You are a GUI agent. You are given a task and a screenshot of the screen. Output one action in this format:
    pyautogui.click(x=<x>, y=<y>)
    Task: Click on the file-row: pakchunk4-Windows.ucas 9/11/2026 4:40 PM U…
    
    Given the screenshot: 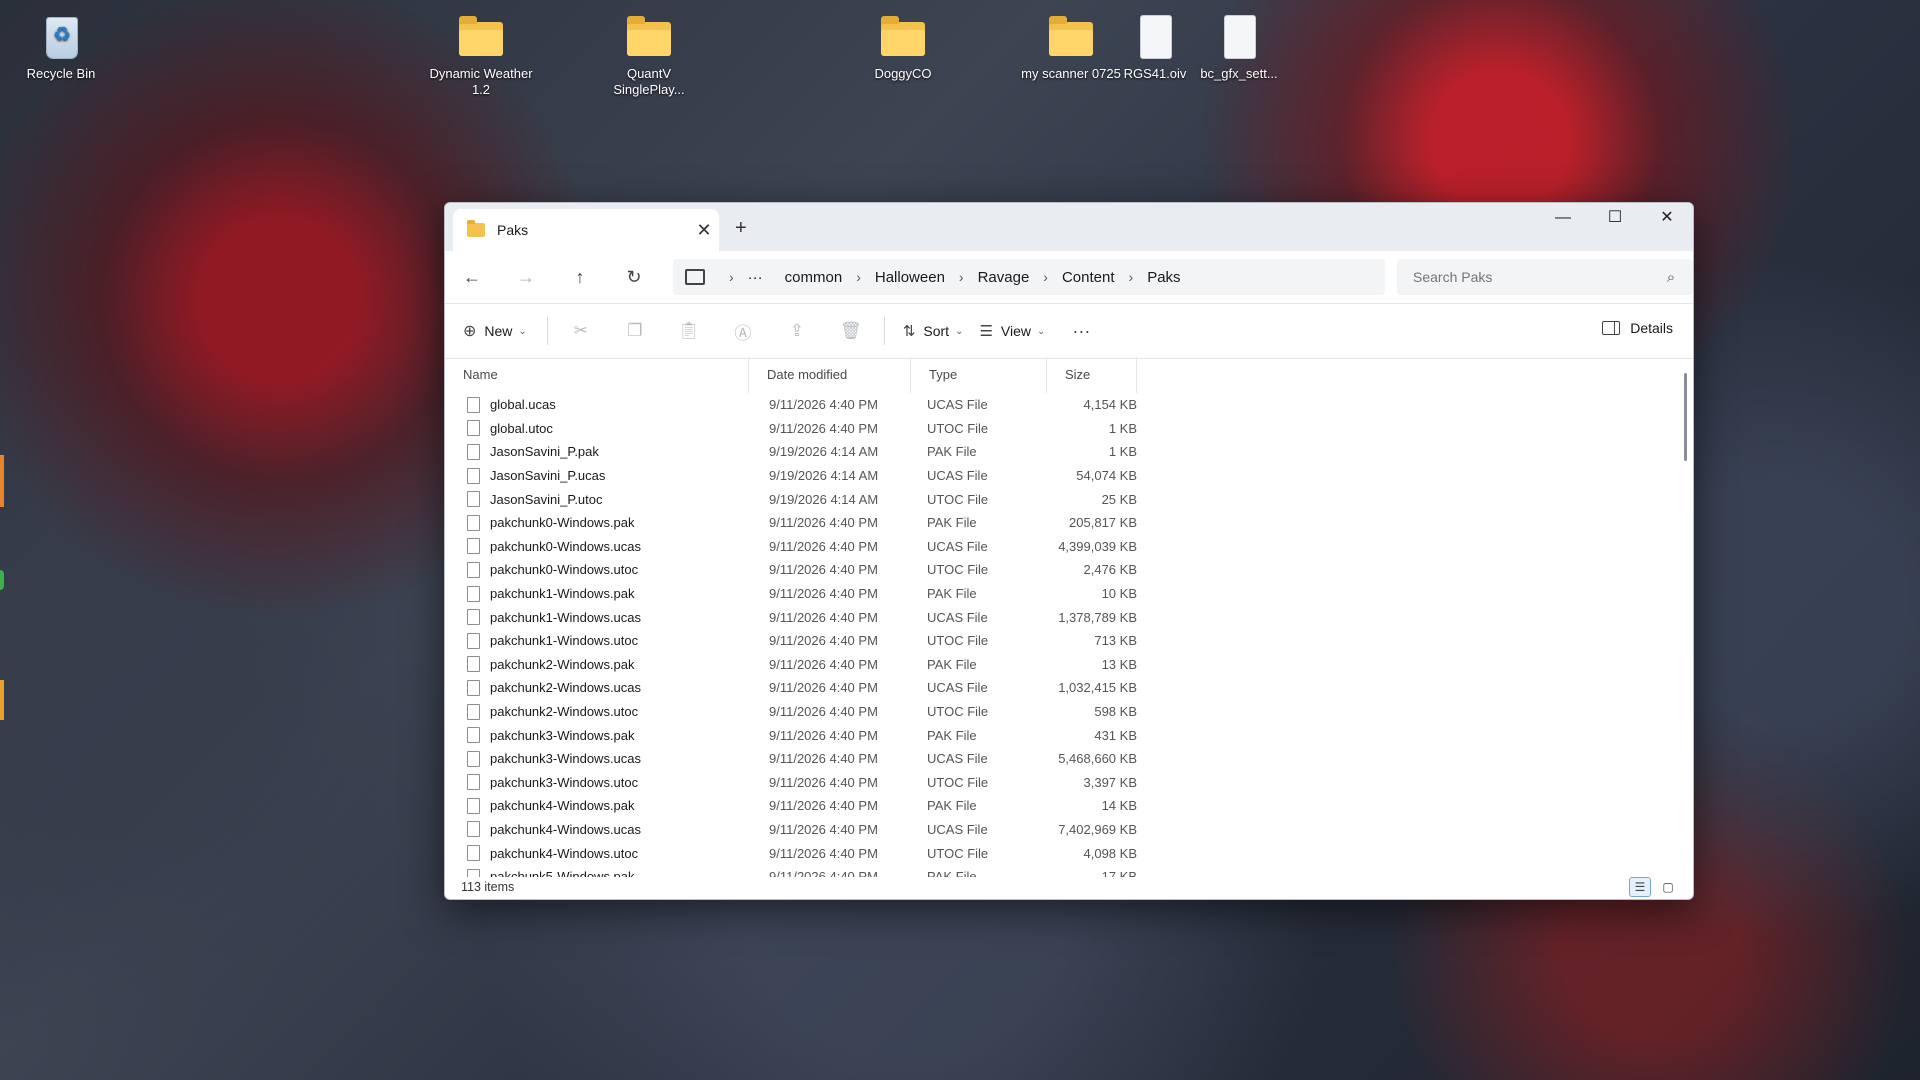 What is the action you would take?
    pyautogui.click(x=1069, y=830)
    